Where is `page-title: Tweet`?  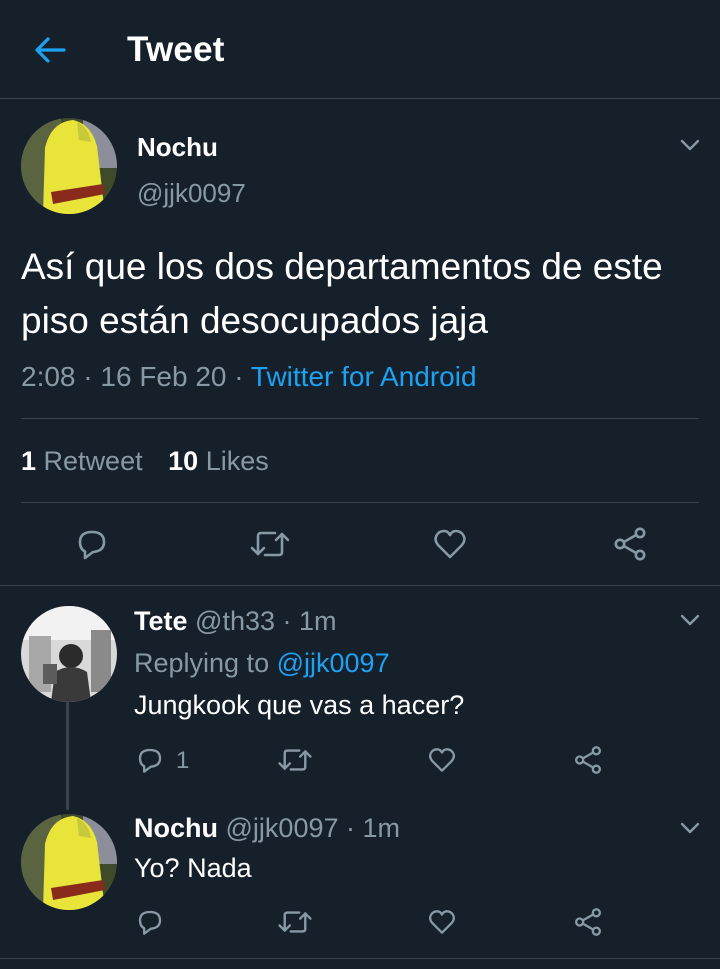 page-title: Tweet is located at coordinates (176, 49).